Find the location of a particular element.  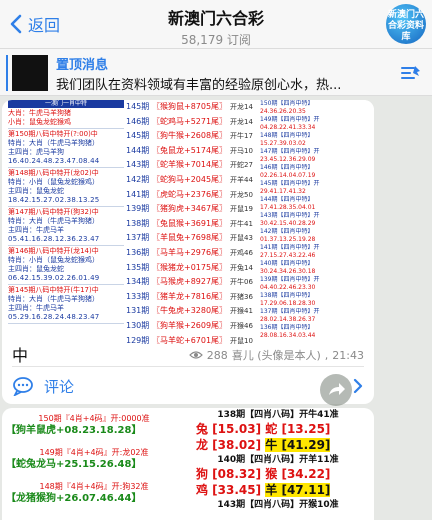

right-row: 143期【四肖中特】开 30.42.15.40.28.29 is located at coordinates (290, 219).